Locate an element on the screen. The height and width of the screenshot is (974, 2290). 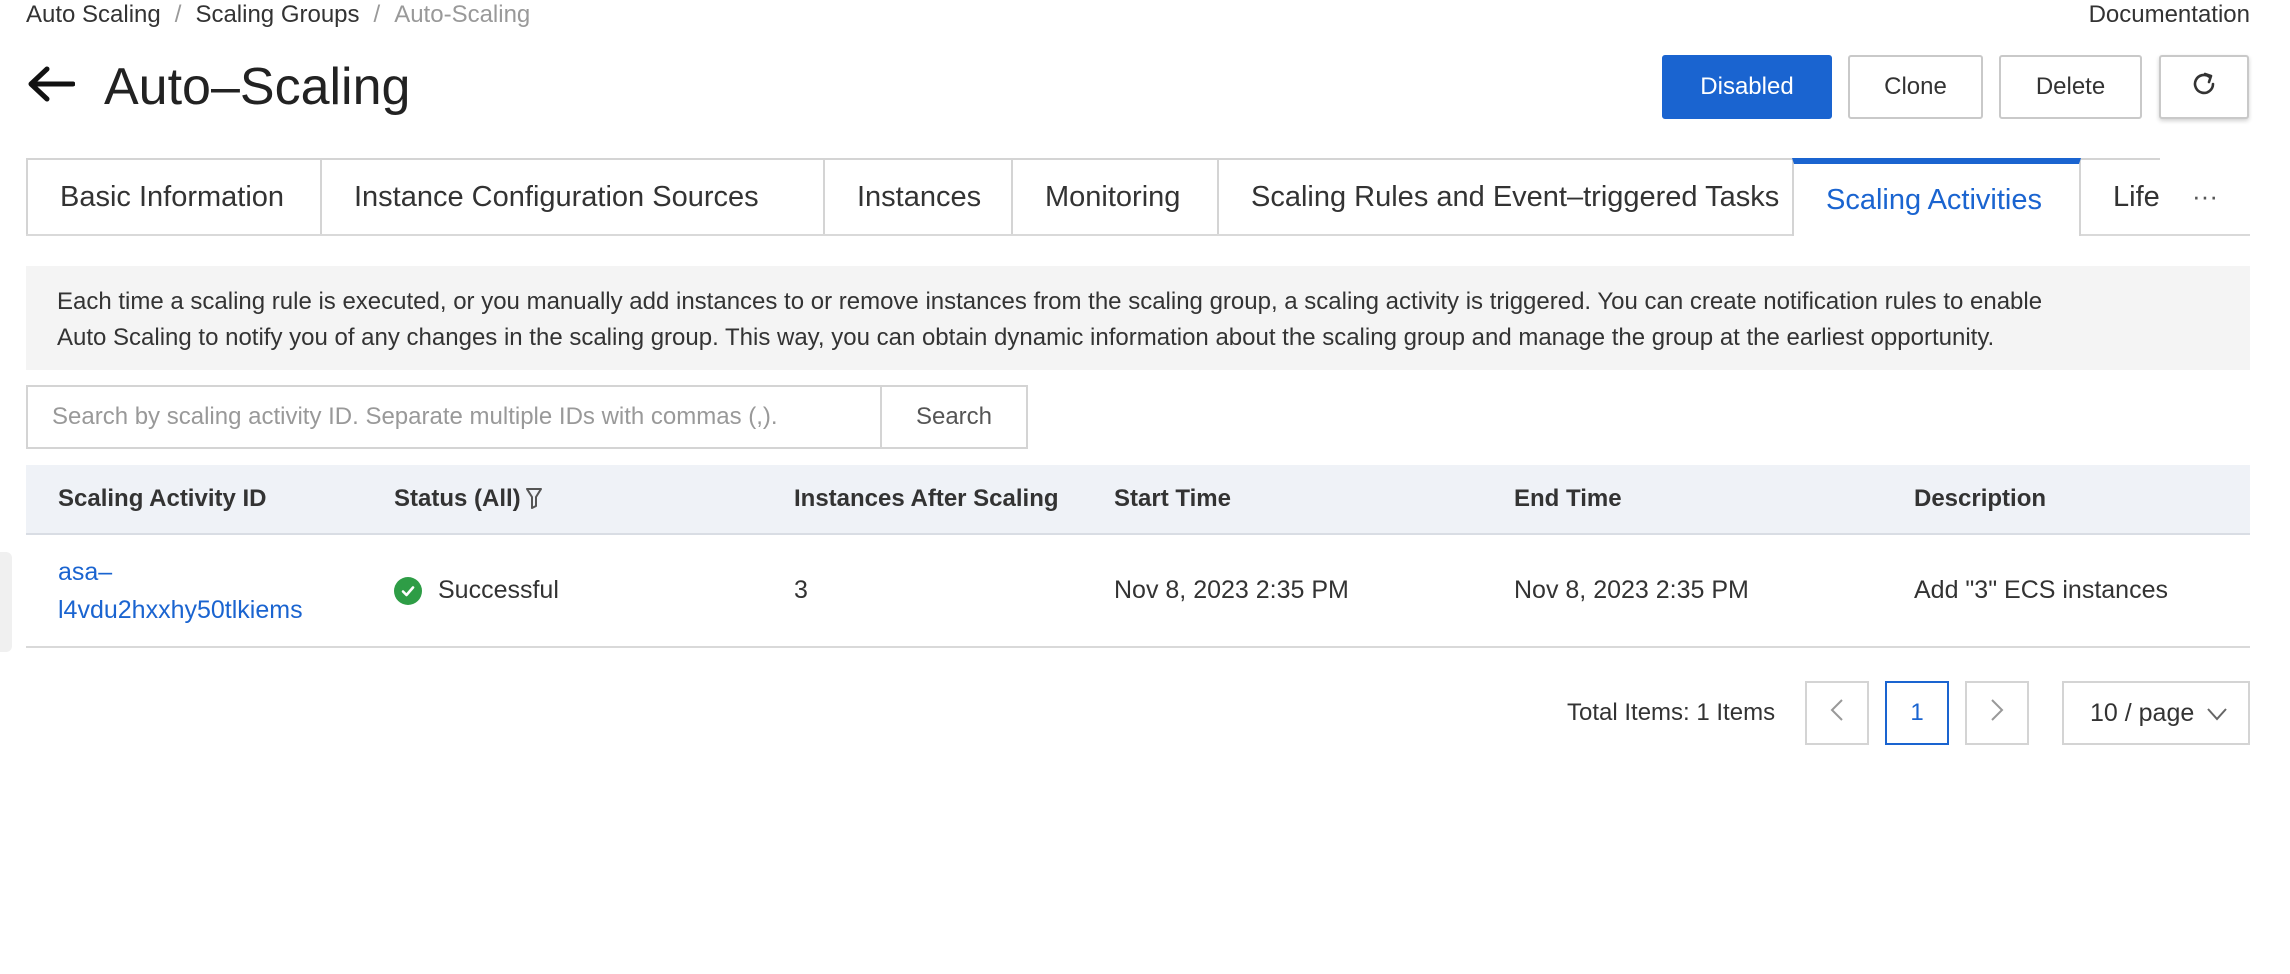
status-cell: Successful is located at coordinates (476, 590).